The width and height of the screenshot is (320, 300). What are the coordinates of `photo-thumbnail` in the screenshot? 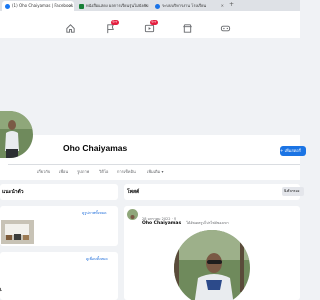 It's located at (17, 232).